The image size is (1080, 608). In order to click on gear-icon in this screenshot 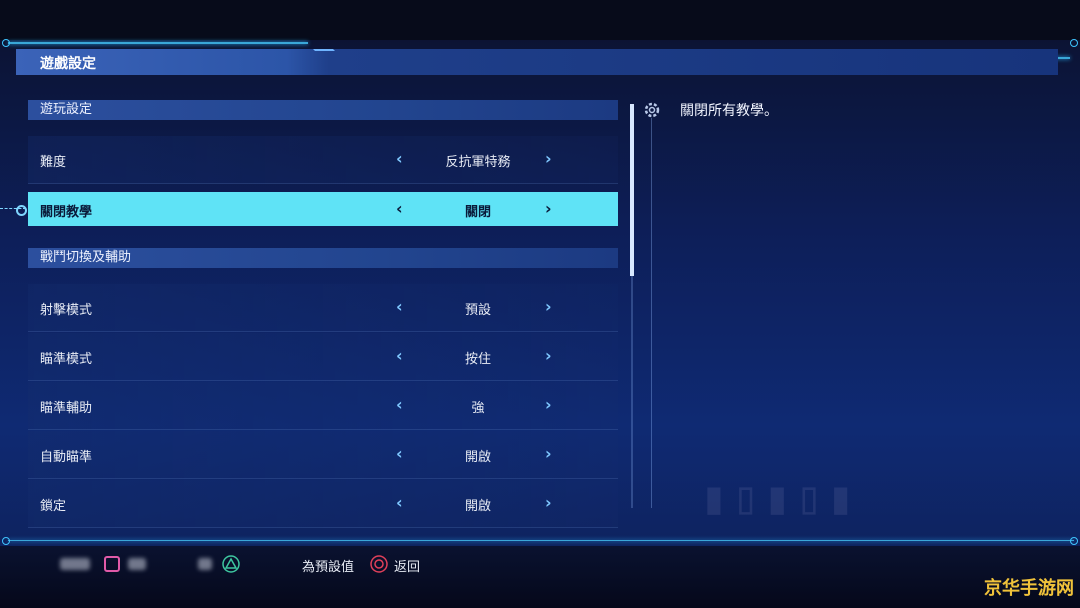, I will do `click(652, 110)`.